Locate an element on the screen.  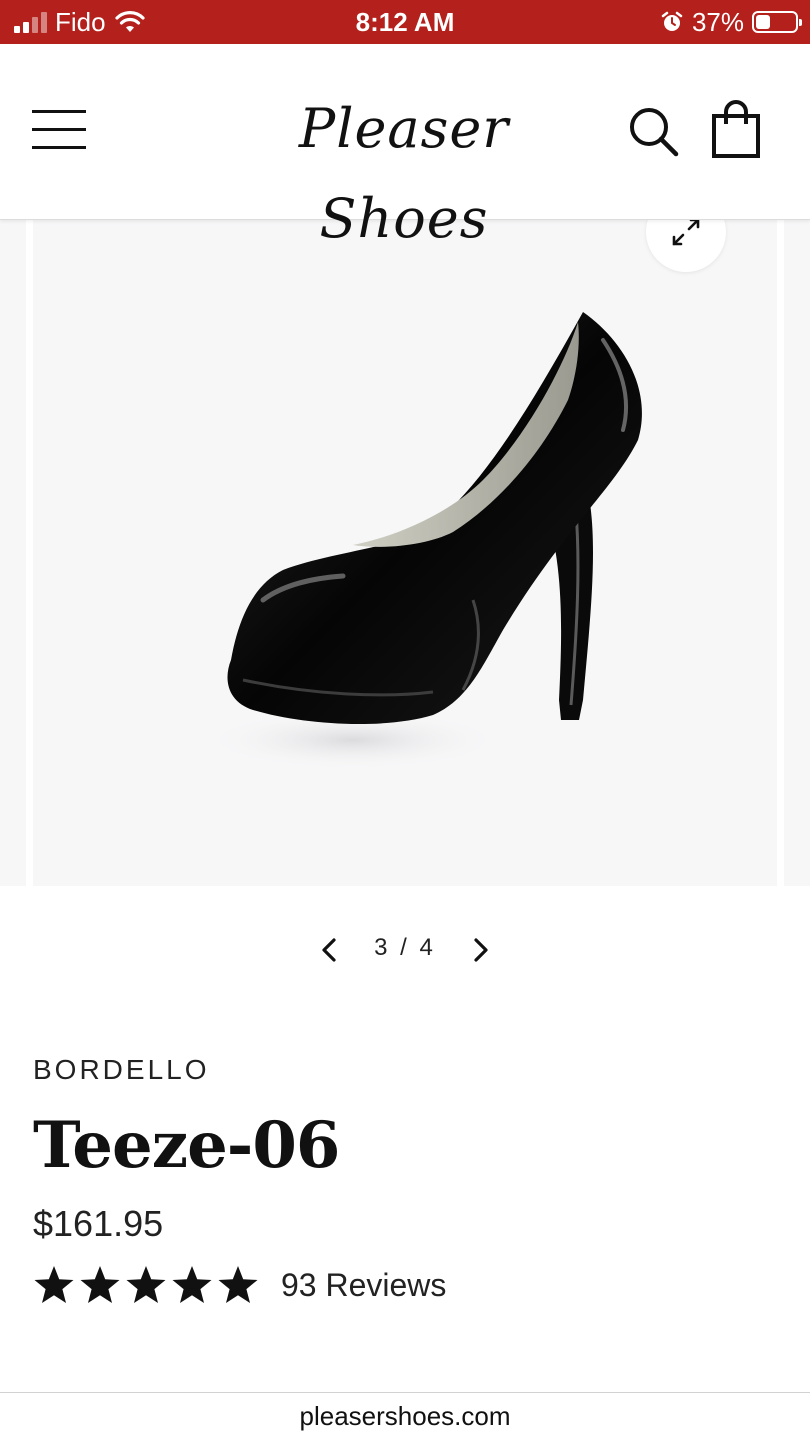
browser-url-bar: pleasershoes.com is located at coordinates (405, 1416).